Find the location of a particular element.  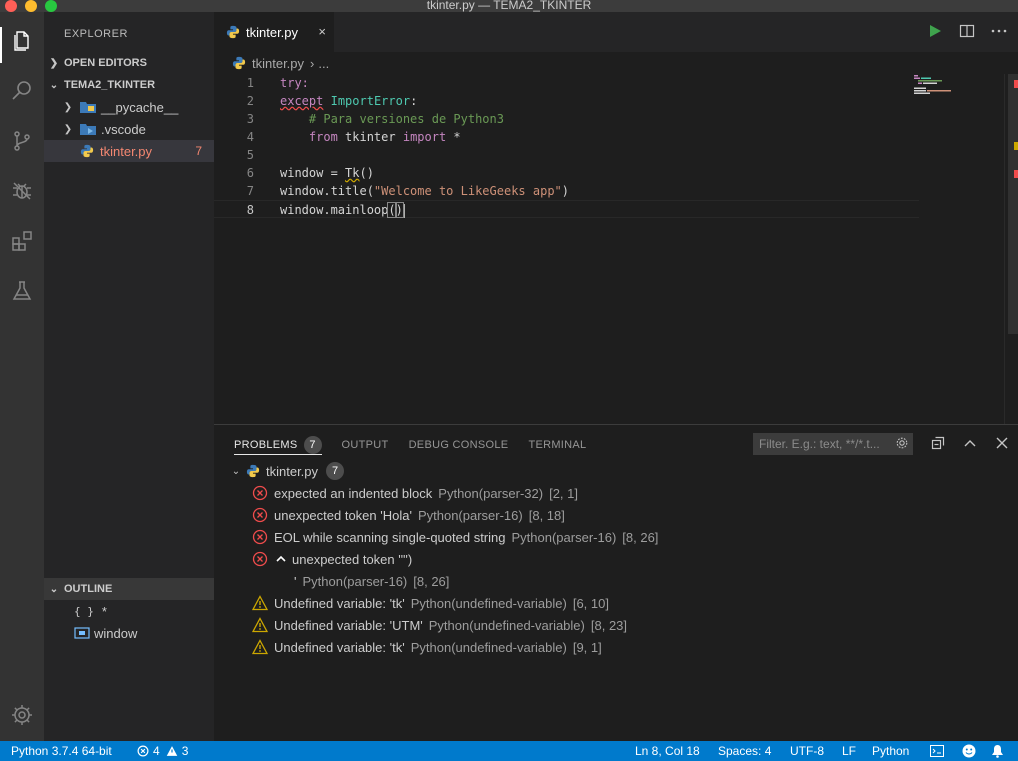

split-editor-icon is located at coordinates (967, 31).